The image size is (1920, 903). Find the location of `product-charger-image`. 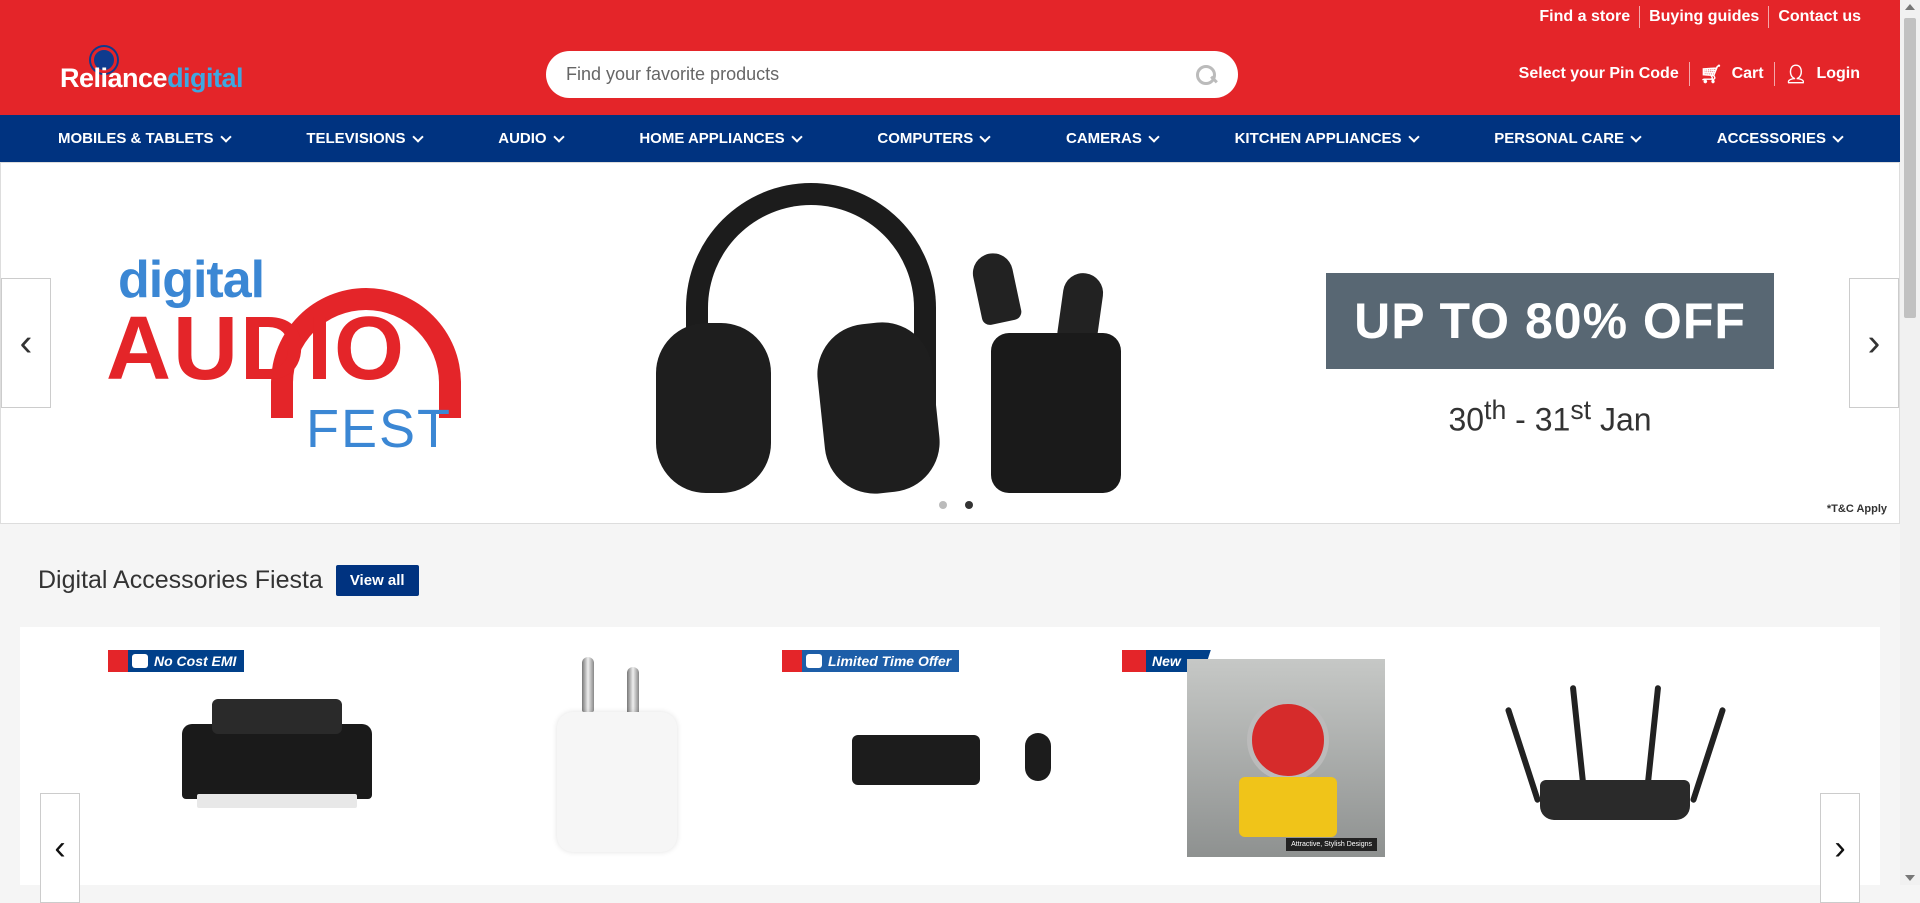

product-charger-image is located at coordinates (612, 757).